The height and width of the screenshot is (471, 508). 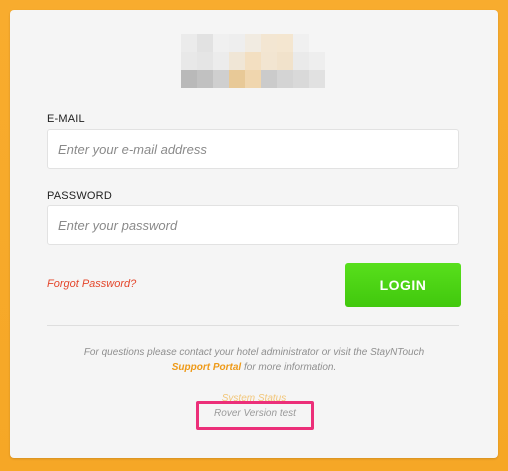 I want to click on email-field, so click(x=253, y=149).